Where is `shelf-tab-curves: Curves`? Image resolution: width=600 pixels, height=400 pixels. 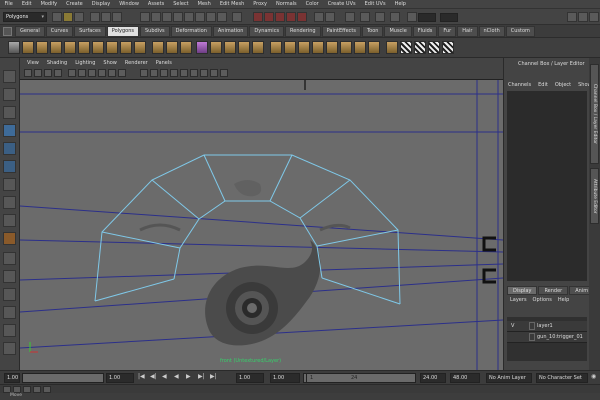
shelf-tab-curves: Curves is located at coordinates (59, 31).